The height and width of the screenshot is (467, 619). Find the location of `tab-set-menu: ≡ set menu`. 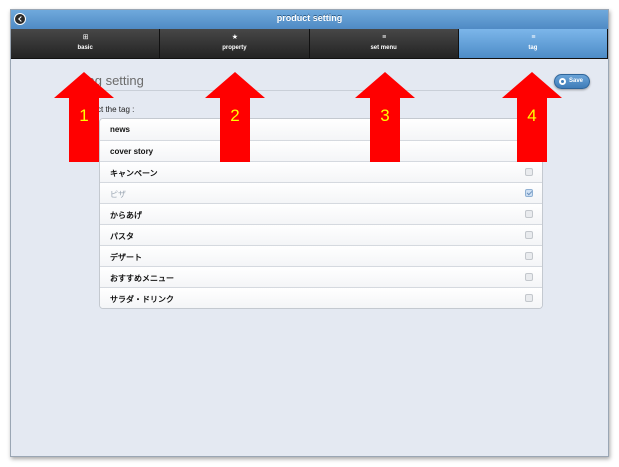

tab-set-menu: ≡ set menu is located at coordinates (384, 44).